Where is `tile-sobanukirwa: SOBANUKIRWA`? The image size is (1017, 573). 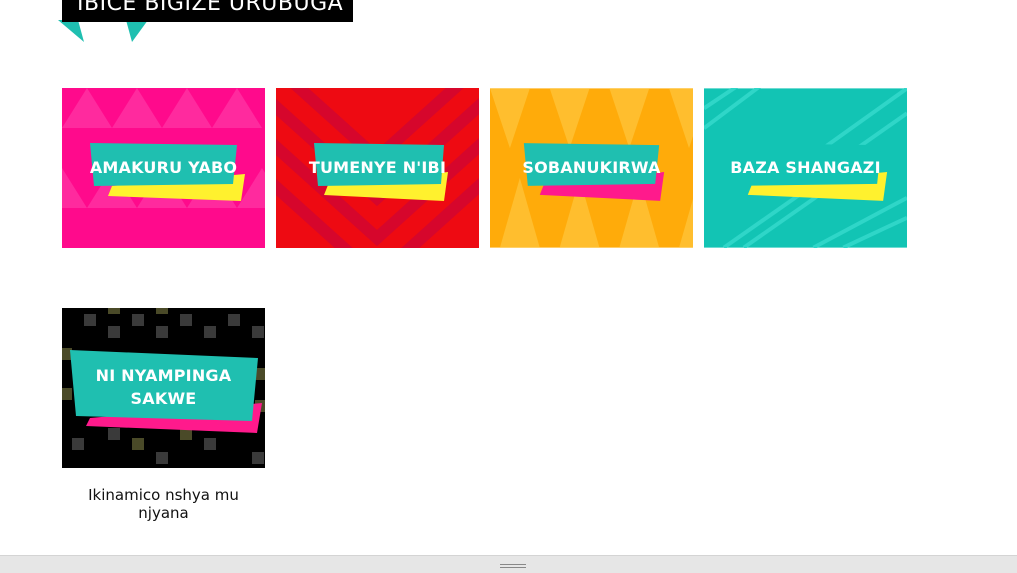
tile-sobanukirwa: SOBANUKIRWA is located at coordinates (591, 168).